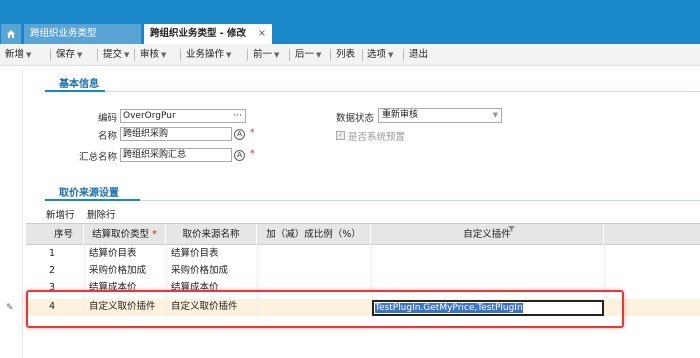 Image resolution: width=700 pixels, height=358 pixels. Describe the element at coordinates (354, 118) in the screenshot. I see `data-status-label: 数据状态` at that location.